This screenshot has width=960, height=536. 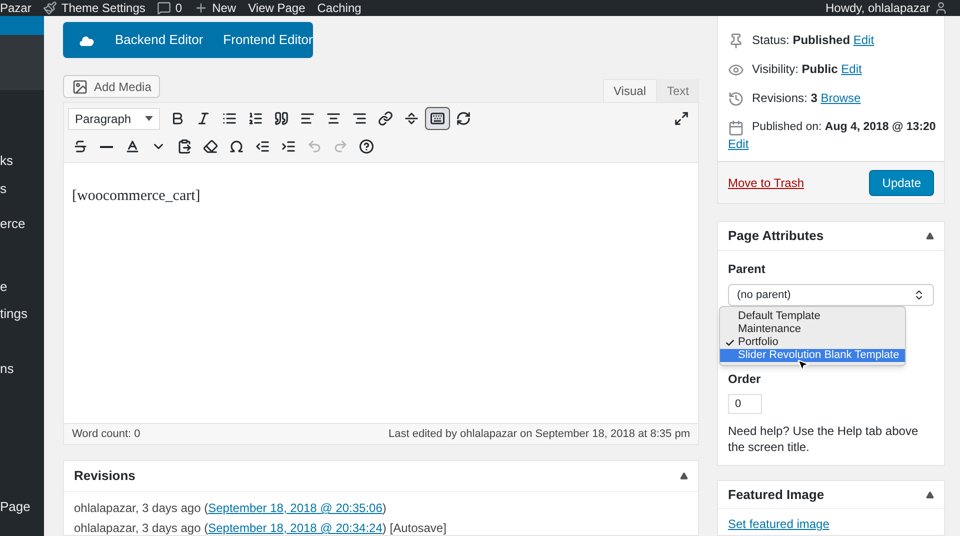 What do you see at coordinates (80, 146) in the screenshot?
I see `strikethrough-icon` at bounding box center [80, 146].